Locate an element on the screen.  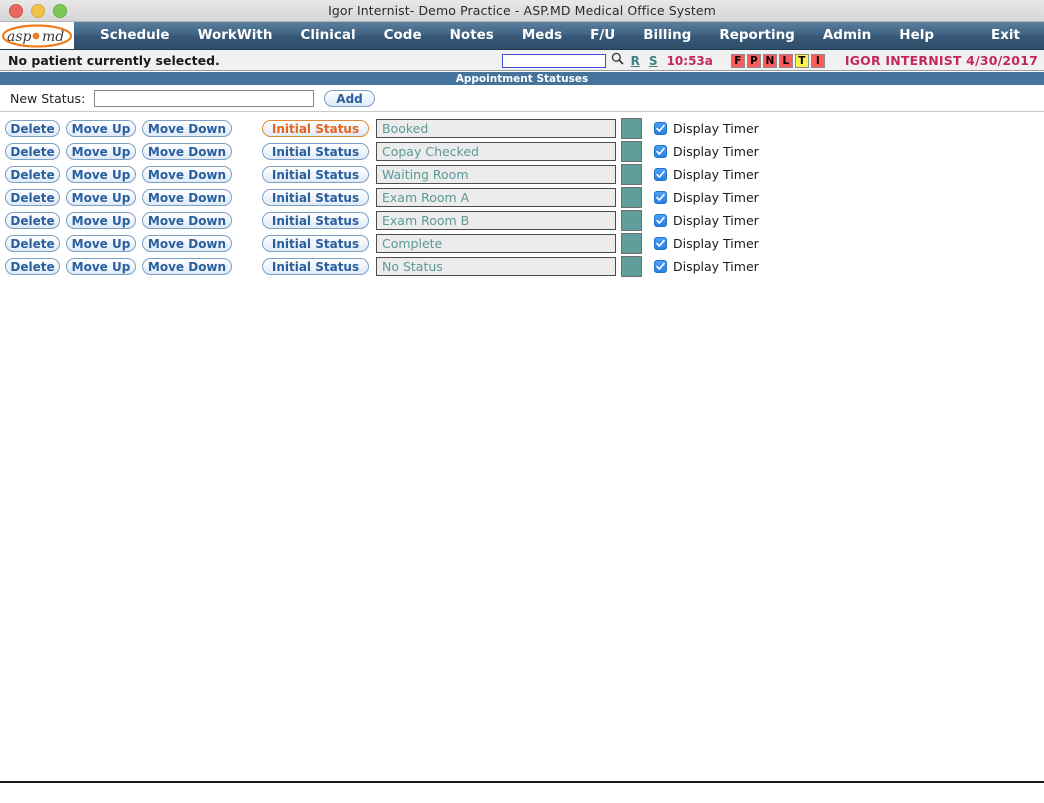
minimize-window-icon is located at coordinates (38, 10).